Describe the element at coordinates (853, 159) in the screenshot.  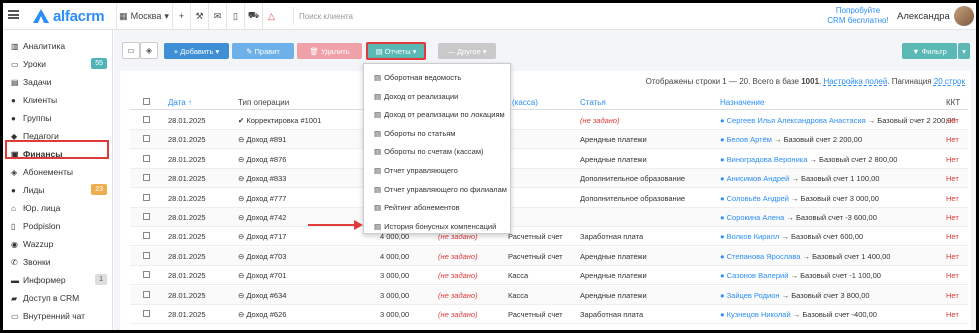
I see `row-target: → Базовый счет 2 800,00` at that location.